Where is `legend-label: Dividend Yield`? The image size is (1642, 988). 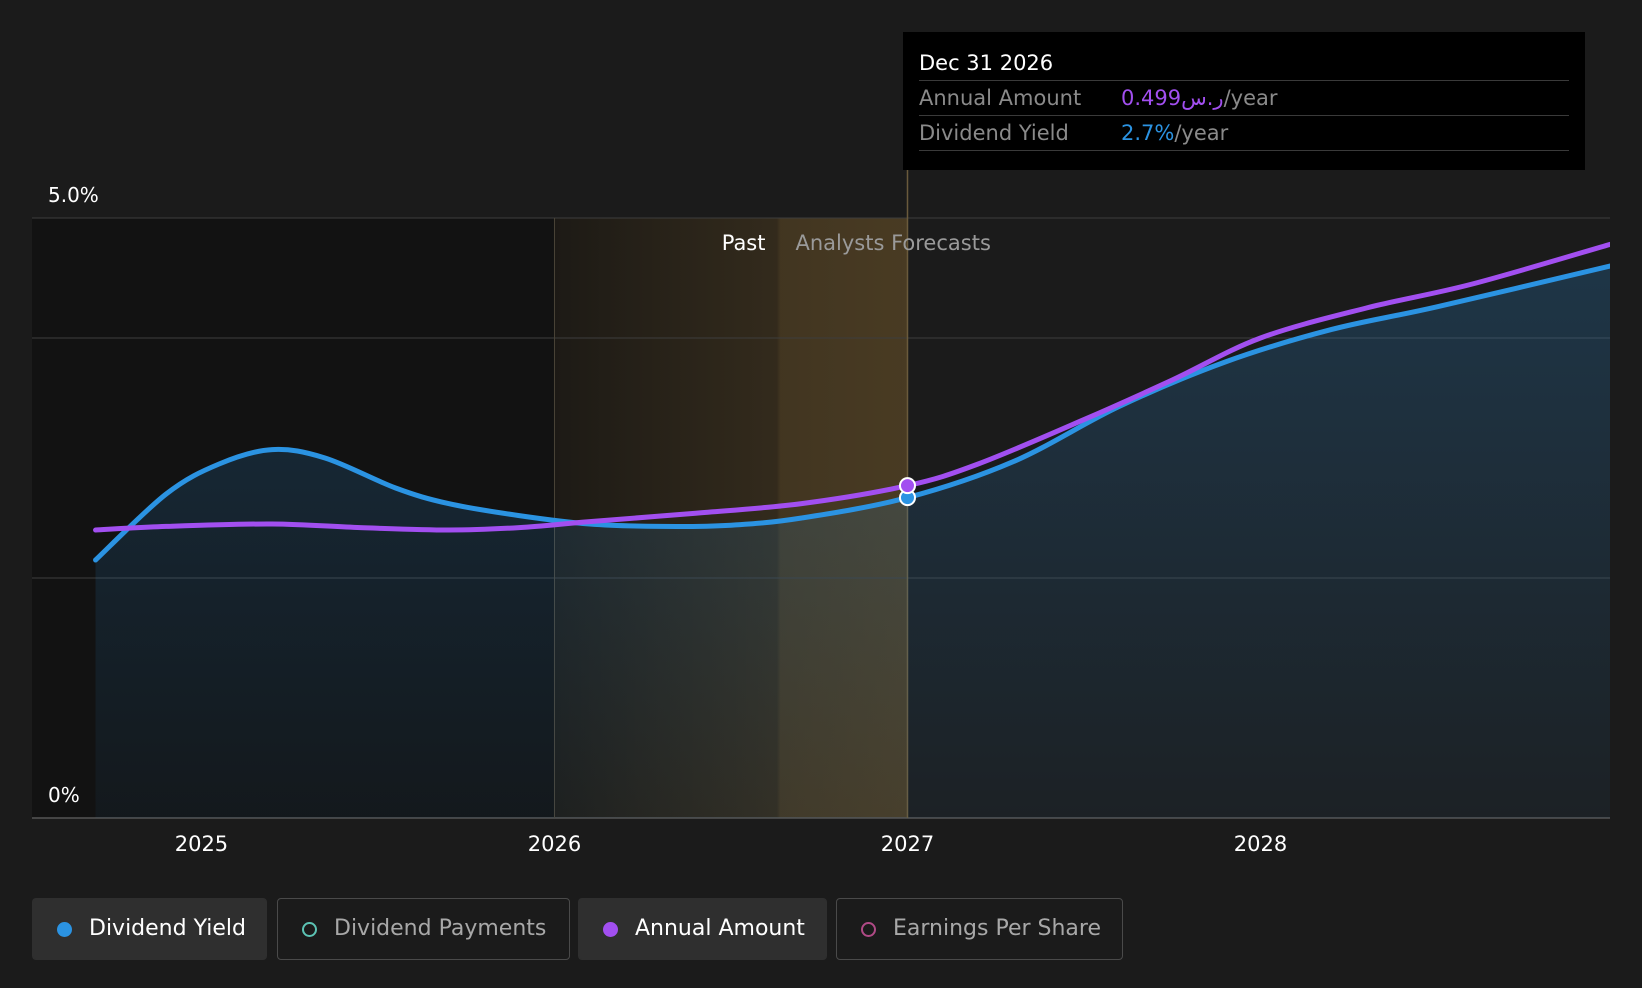
legend-label: Dividend Yield is located at coordinates (167, 928).